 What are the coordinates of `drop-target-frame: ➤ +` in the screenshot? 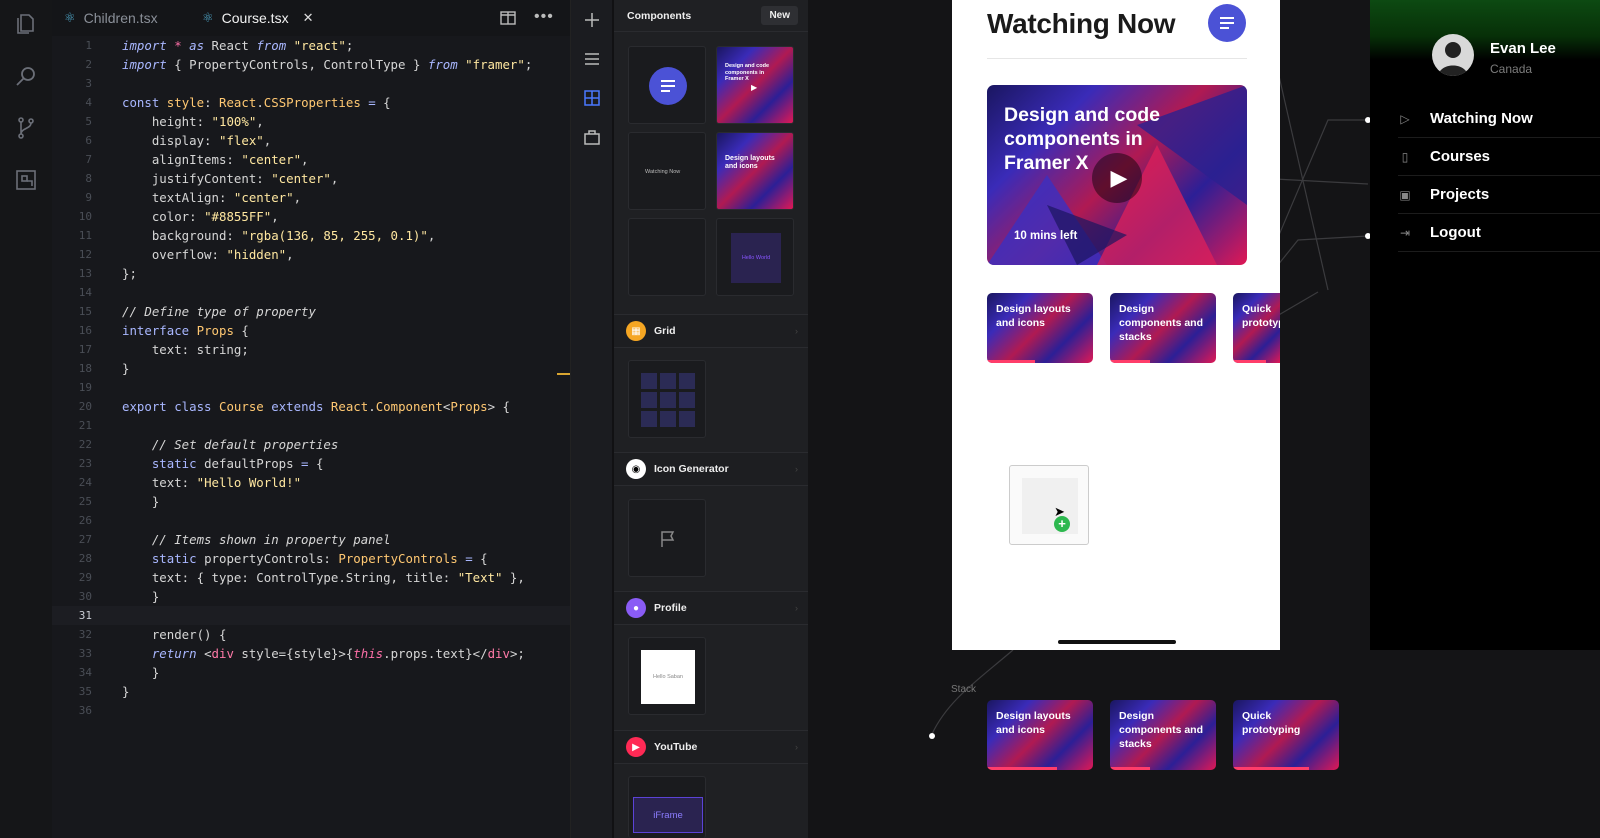 It's located at (1049, 505).